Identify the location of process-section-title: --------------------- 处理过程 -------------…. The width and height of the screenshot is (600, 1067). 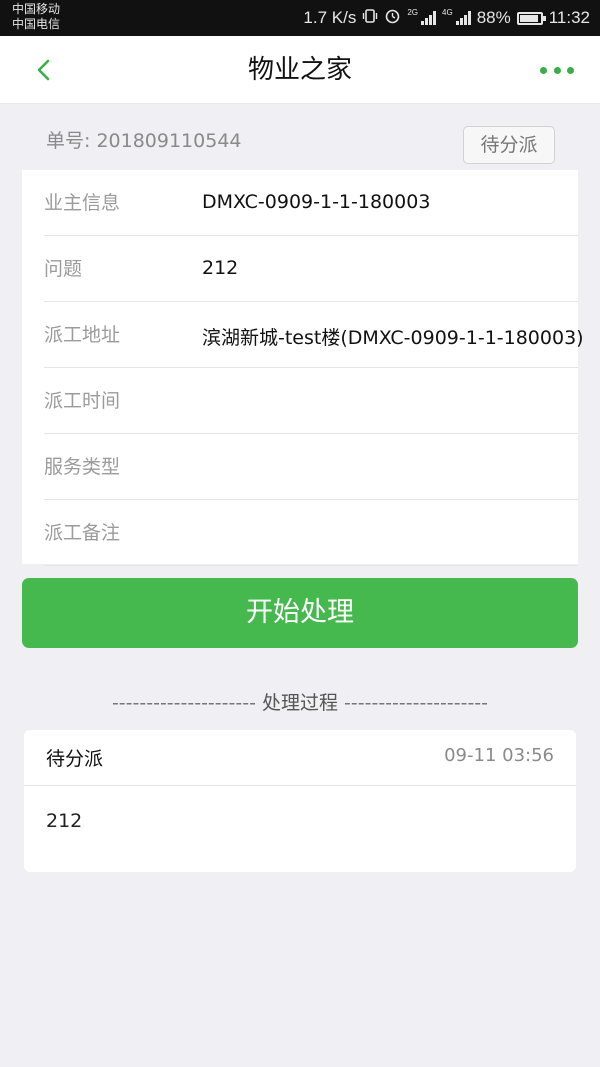
(300, 701).